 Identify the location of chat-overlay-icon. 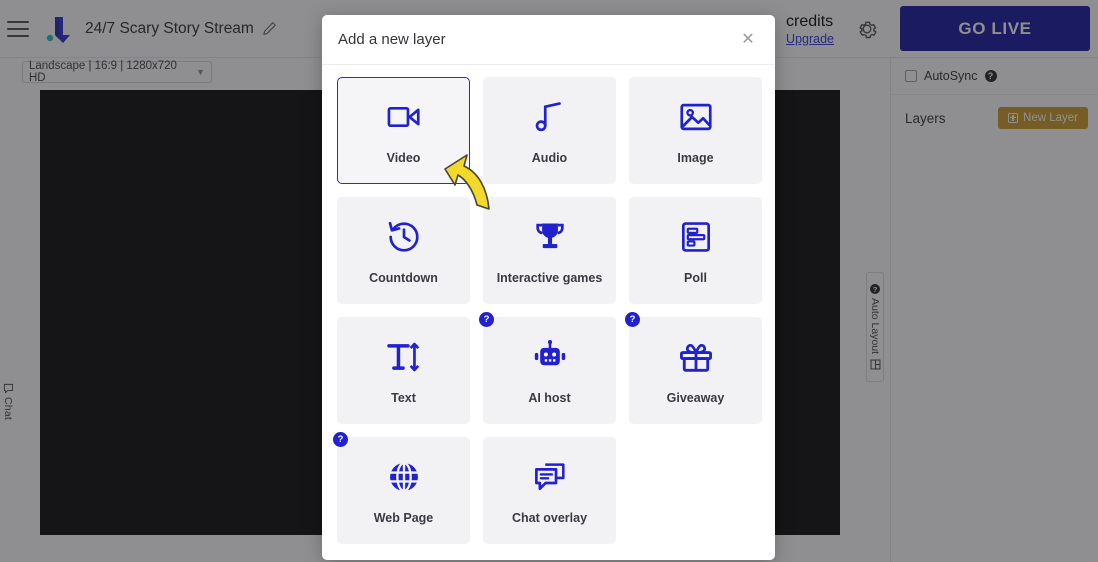
(550, 477).